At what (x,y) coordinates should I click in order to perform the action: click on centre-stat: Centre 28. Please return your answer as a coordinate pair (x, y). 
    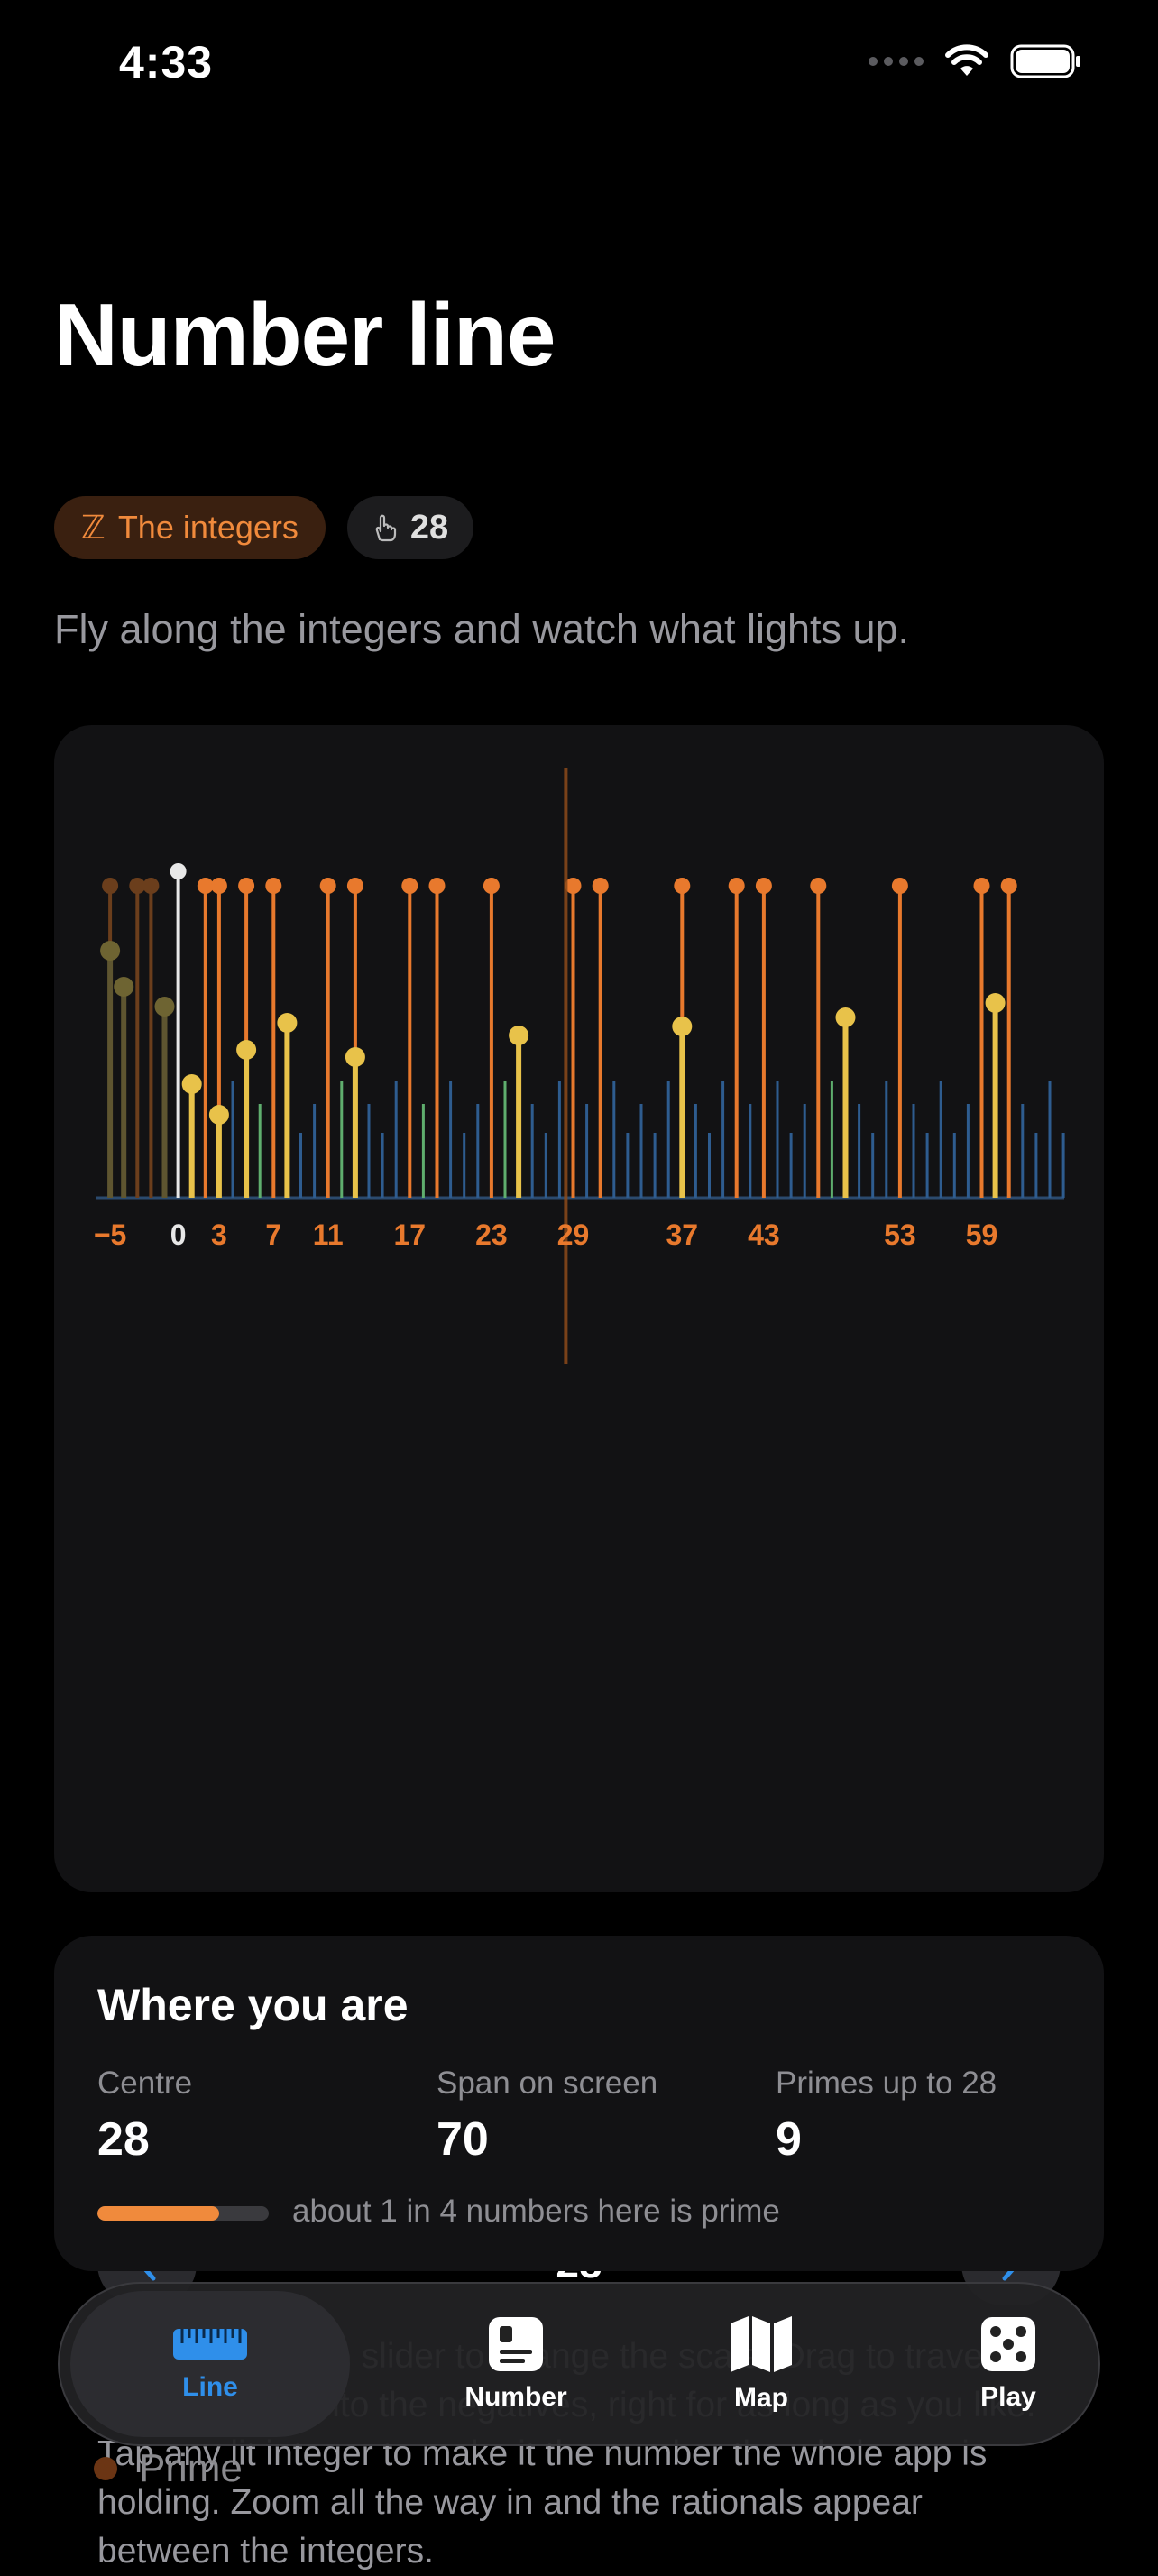
    Looking at the image, I should click on (144, 2116).